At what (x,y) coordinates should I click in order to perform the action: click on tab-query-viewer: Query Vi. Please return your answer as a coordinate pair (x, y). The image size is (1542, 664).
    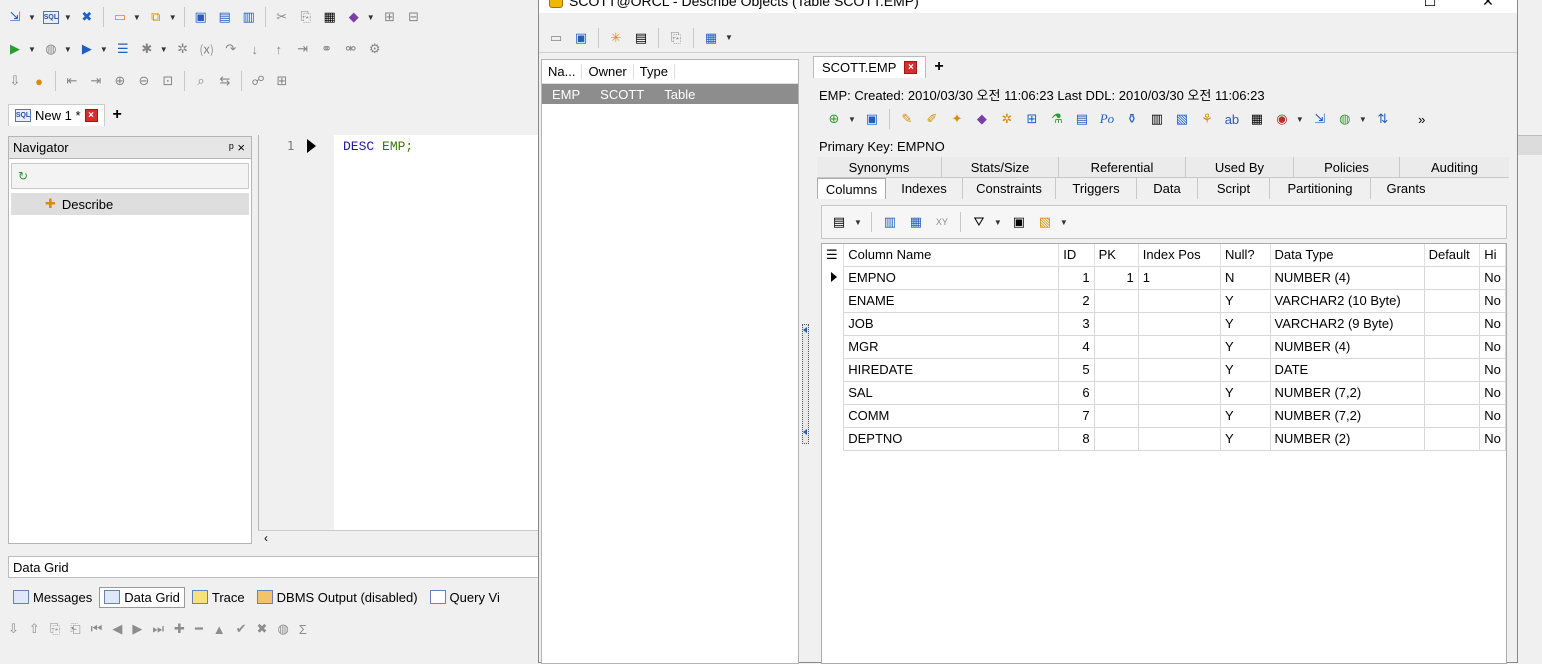
    Looking at the image, I should click on (465, 597).